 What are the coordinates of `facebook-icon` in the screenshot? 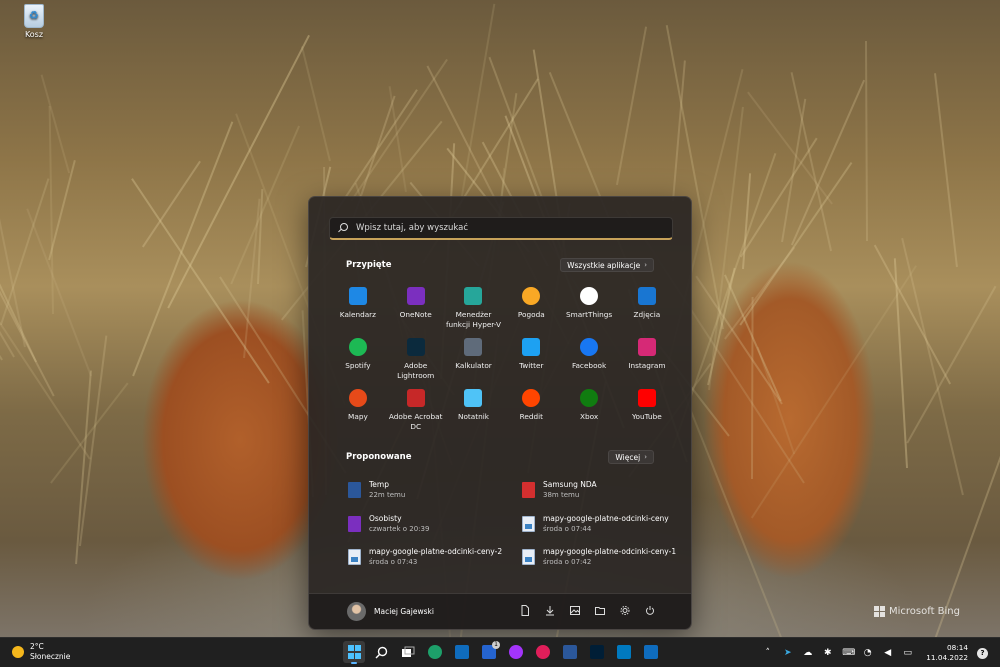 It's located at (589, 347).